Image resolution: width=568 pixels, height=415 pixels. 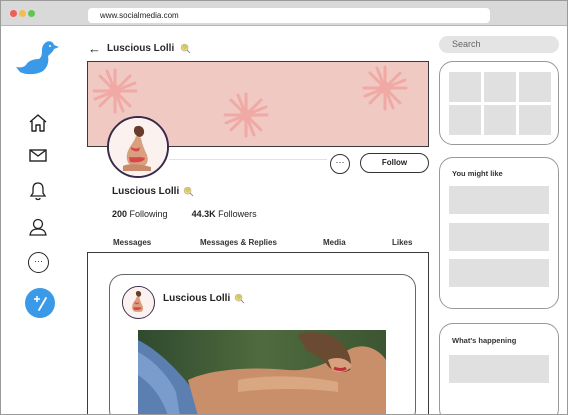 What do you see at coordinates (120, 214) in the screenshot?
I see `following-count: 200` at bounding box center [120, 214].